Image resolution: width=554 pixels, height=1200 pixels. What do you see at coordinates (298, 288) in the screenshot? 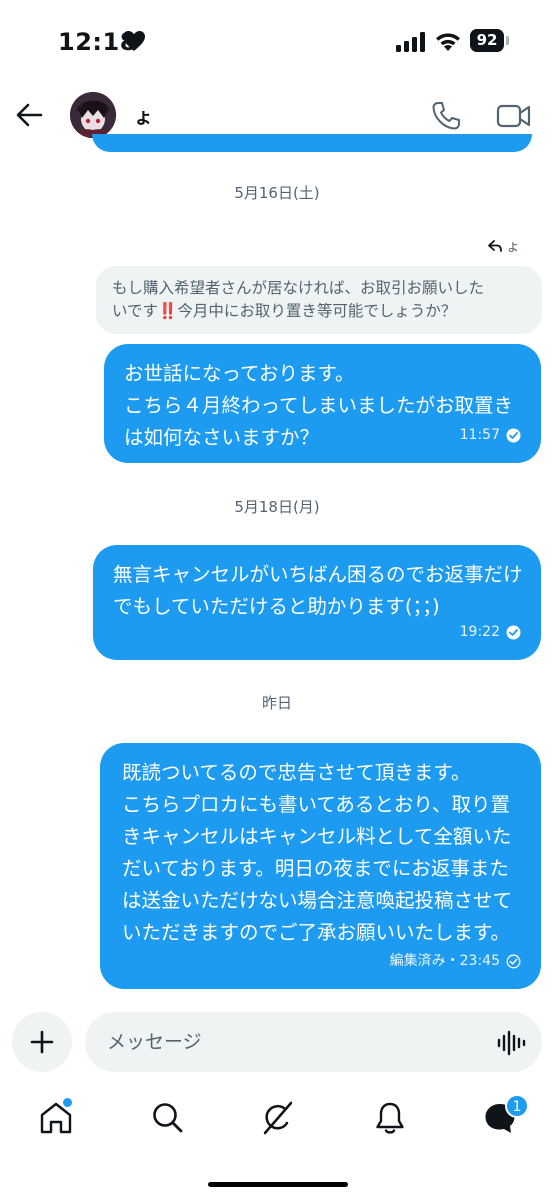
I see `quoted-line-1: もし購入希望者さんが居なければ、お取引お願いした` at bounding box center [298, 288].